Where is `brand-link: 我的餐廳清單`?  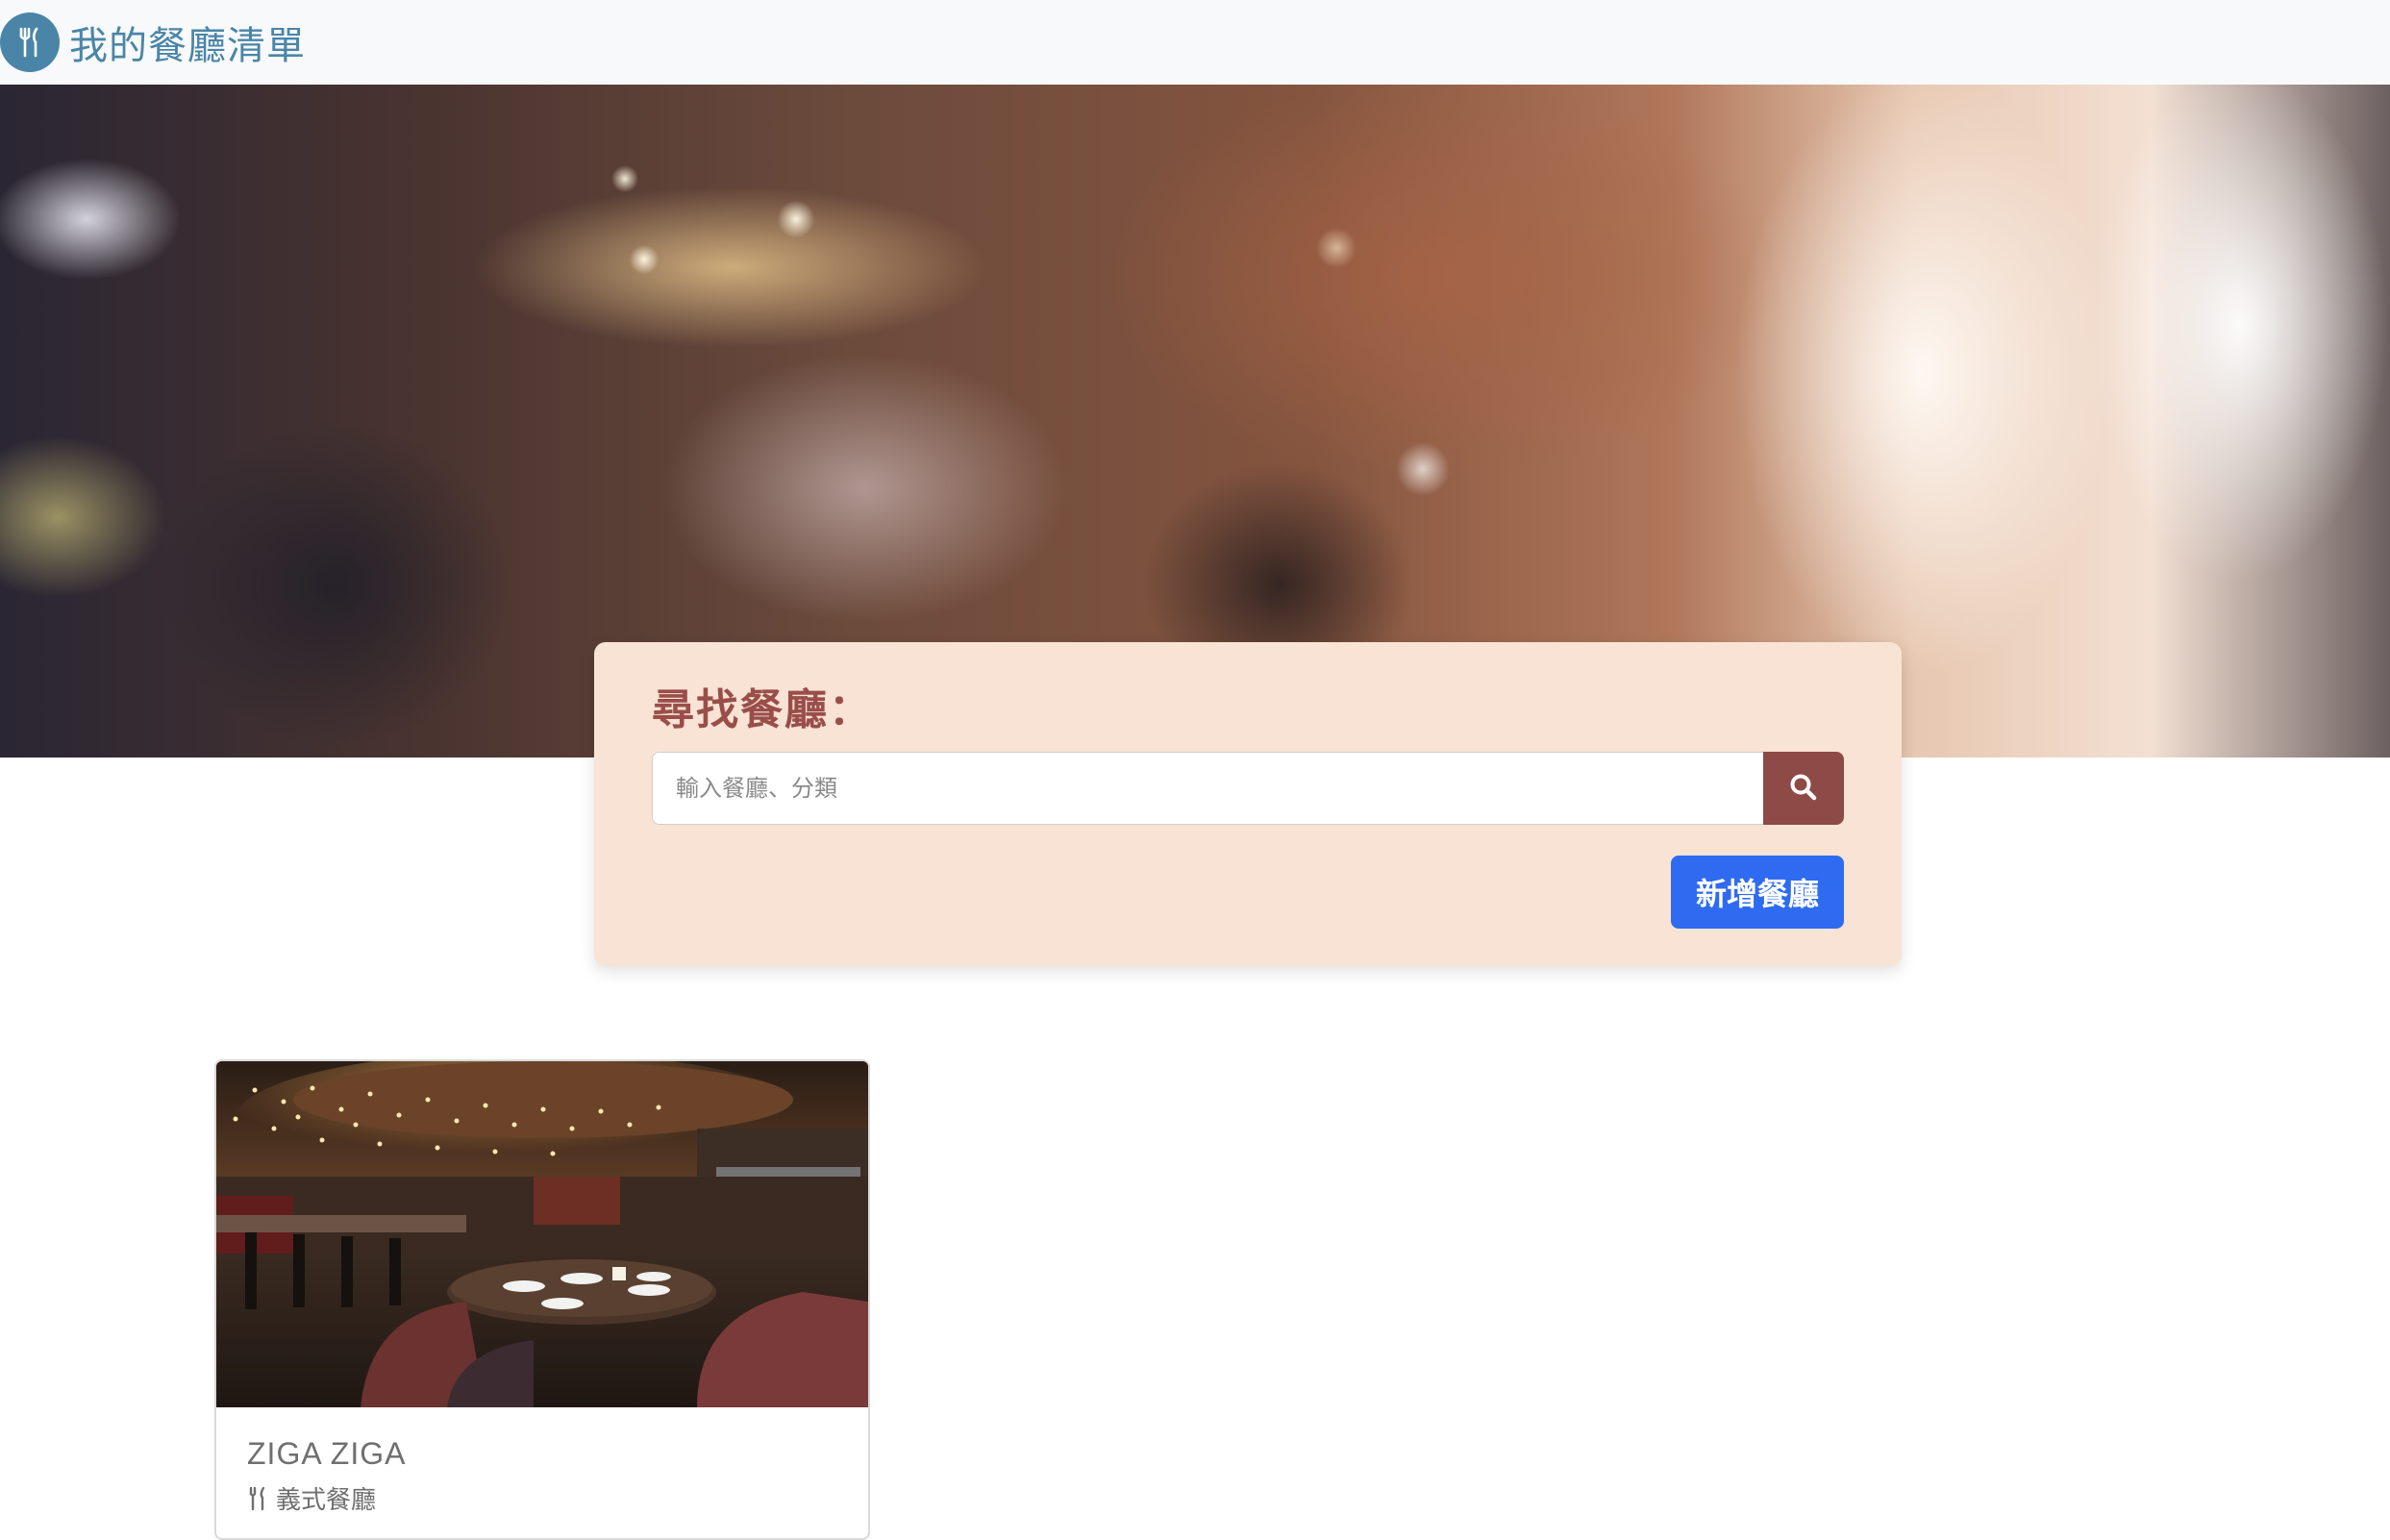 brand-link: 我的餐廳清單 is located at coordinates (153, 42).